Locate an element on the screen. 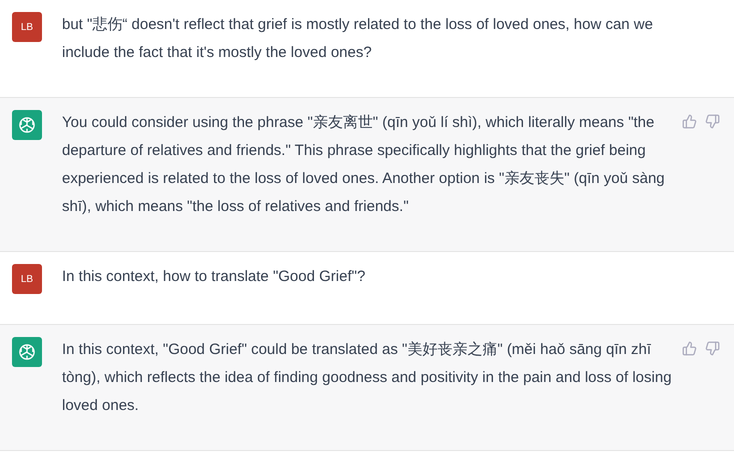 This screenshot has height=461, width=734. message-text: but "悲伤“ doesn't reflect that grief is mostly related to the loss of loved ones, how can we include the fact that it's mostly the loved ones? is located at coordinates (358, 39).